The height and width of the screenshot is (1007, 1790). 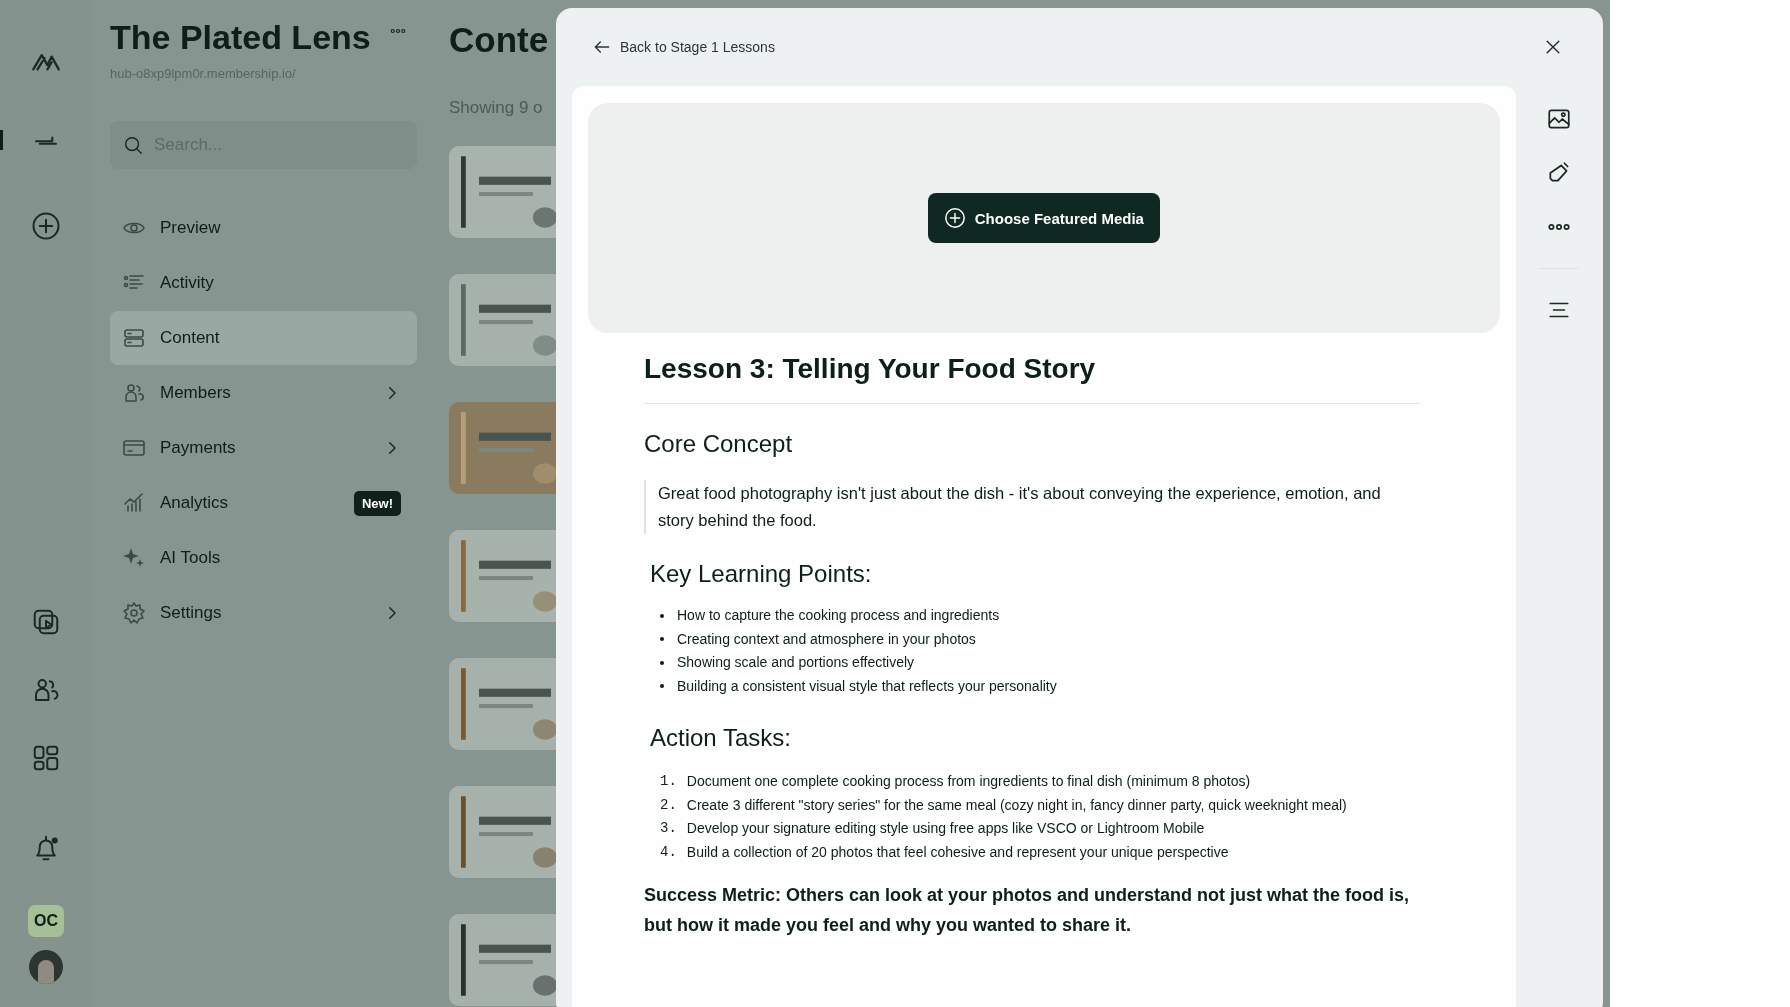 What do you see at coordinates (1043, 218) in the screenshot?
I see `choose-media-button: Choose Featured Media` at bounding box center [1043, 218].